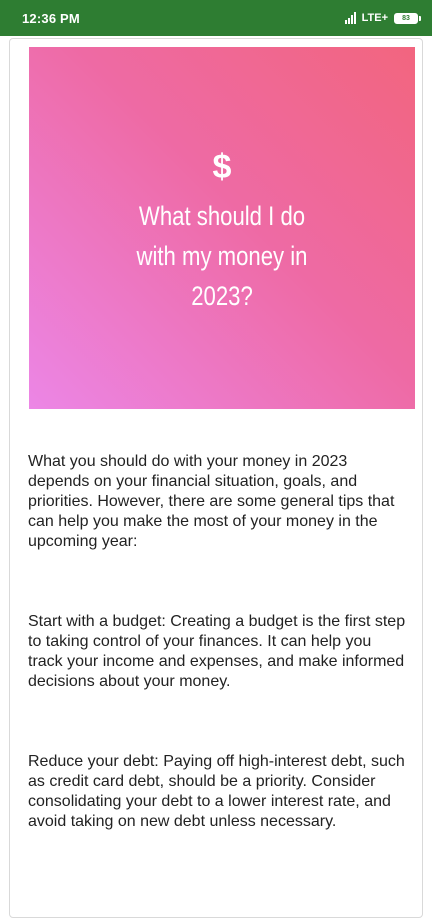 The height and width of the screenshot is (918, 432). What do you see at coordinates (222, 167) in the screenshot?
I see `dollar-icon: $` at bounding box center [222, 167].